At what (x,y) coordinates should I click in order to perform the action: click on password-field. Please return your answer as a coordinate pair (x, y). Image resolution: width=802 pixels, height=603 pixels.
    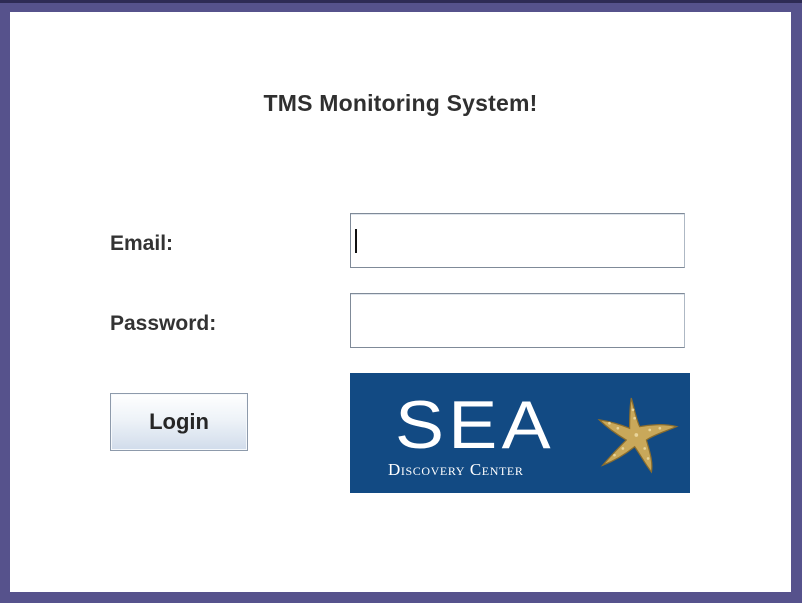
    Looking at the image, I should click on (517, 320).